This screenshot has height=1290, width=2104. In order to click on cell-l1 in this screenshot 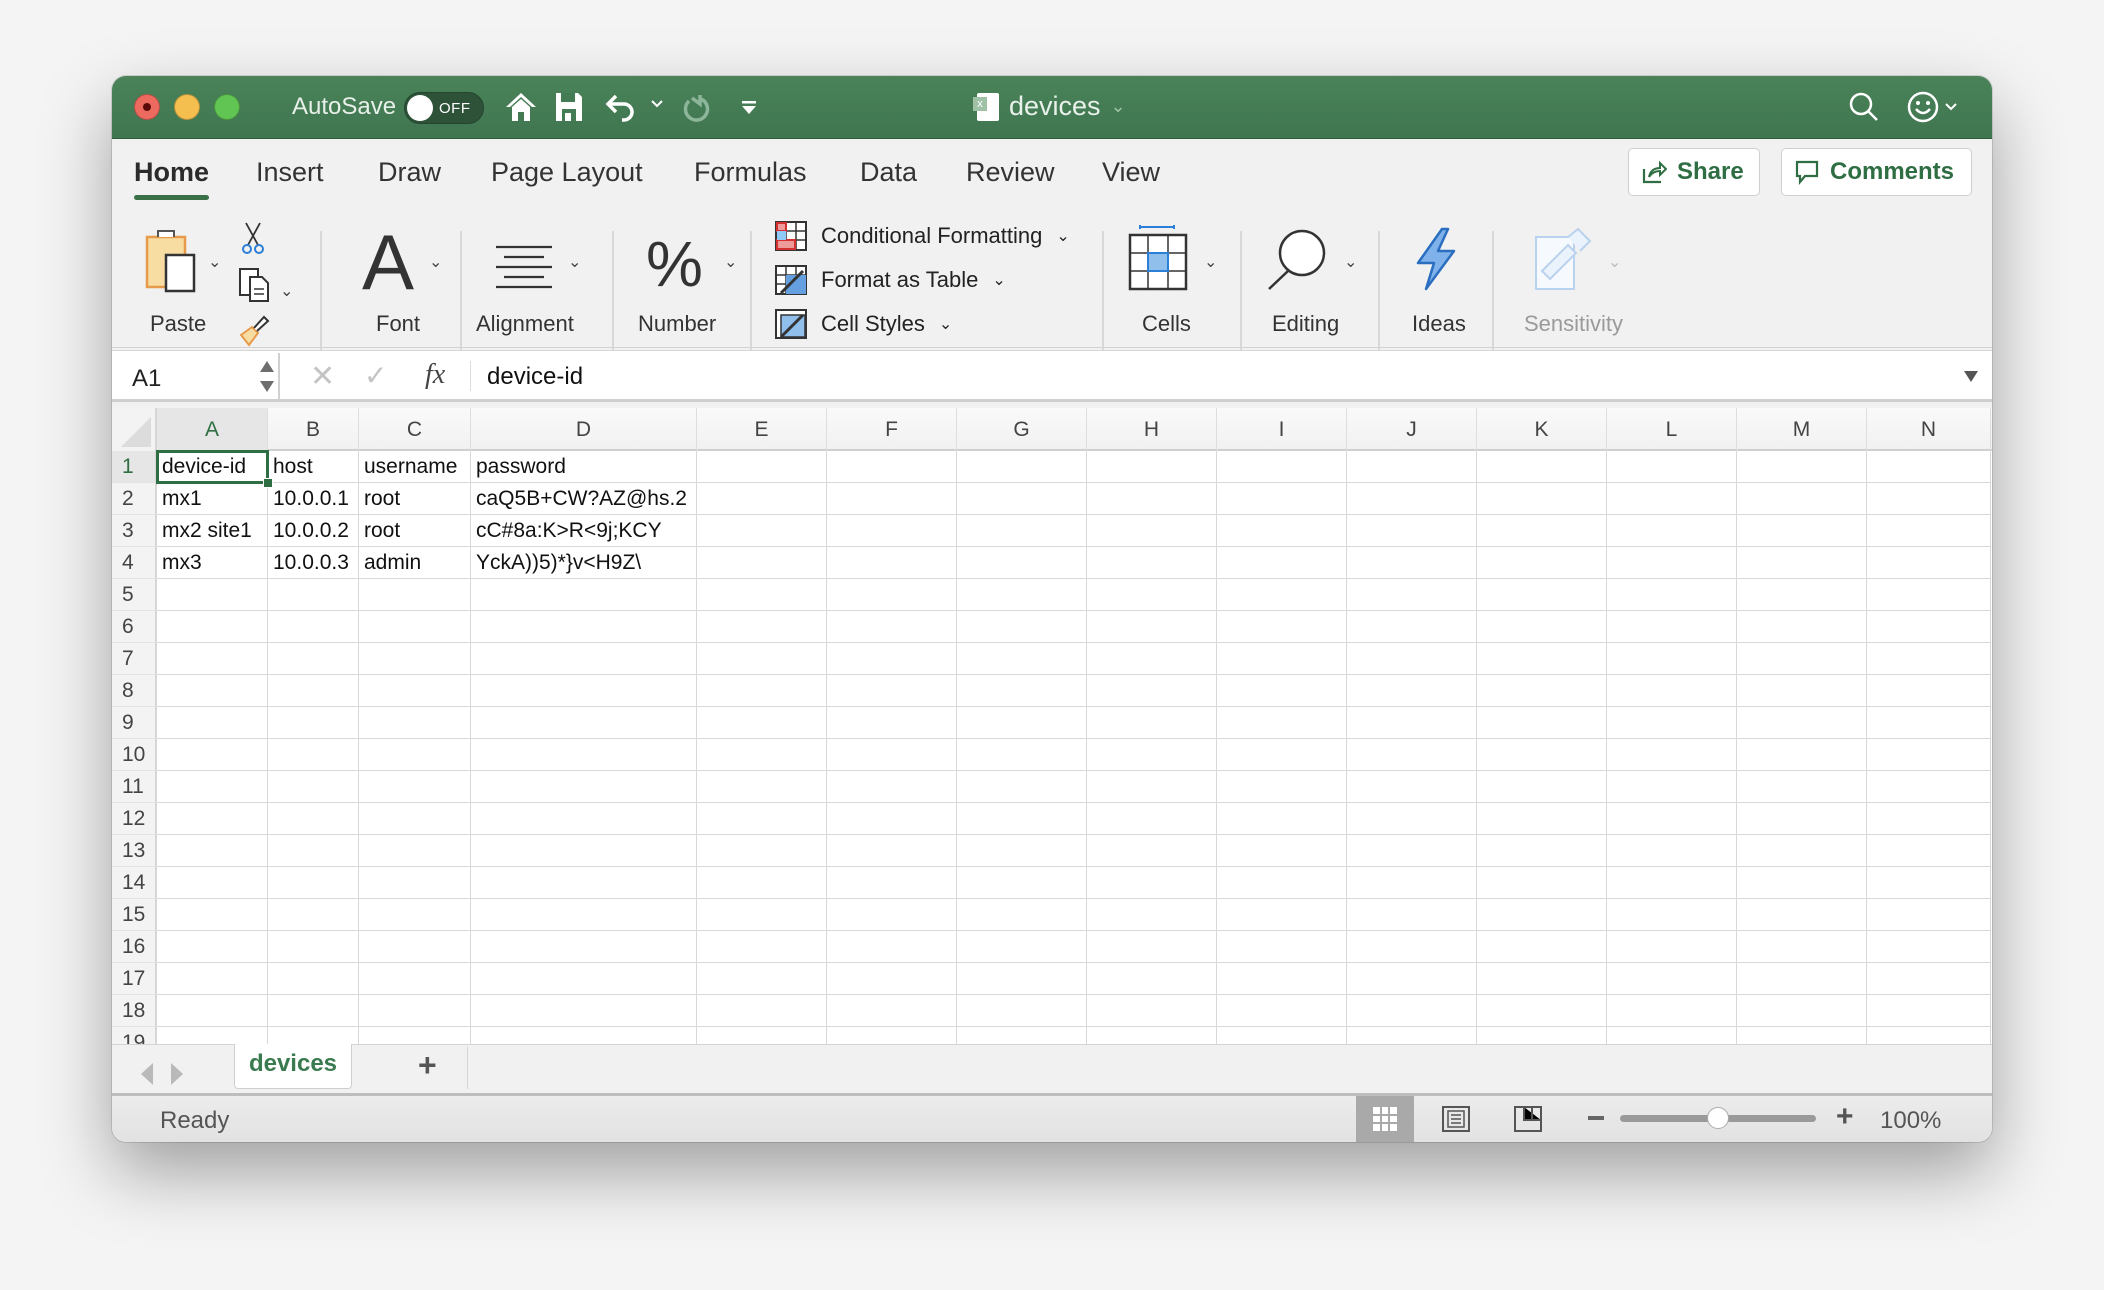, I will do `click(1672, 467)`.